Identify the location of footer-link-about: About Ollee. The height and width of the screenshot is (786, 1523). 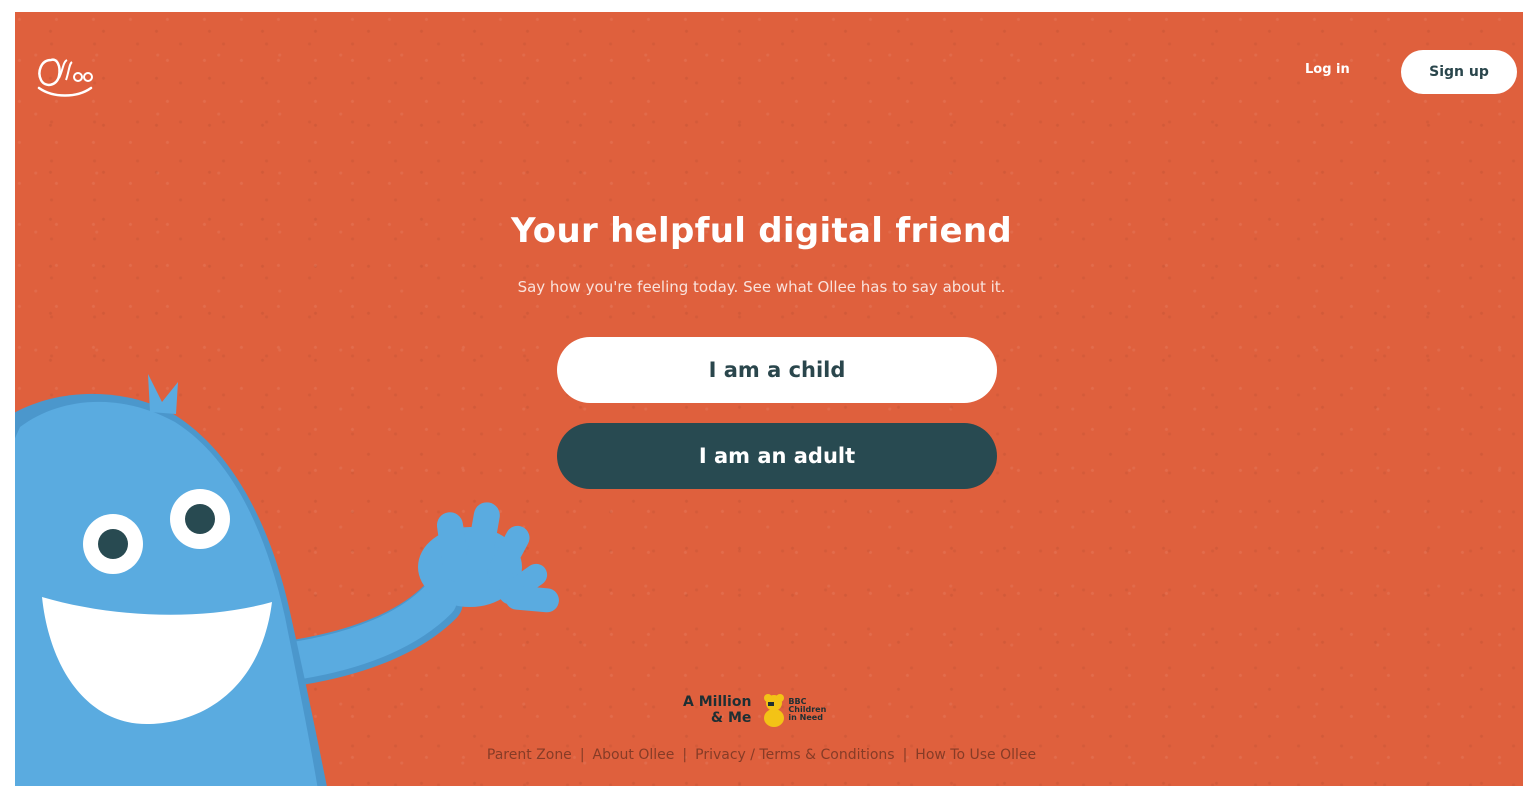
(634, 755).